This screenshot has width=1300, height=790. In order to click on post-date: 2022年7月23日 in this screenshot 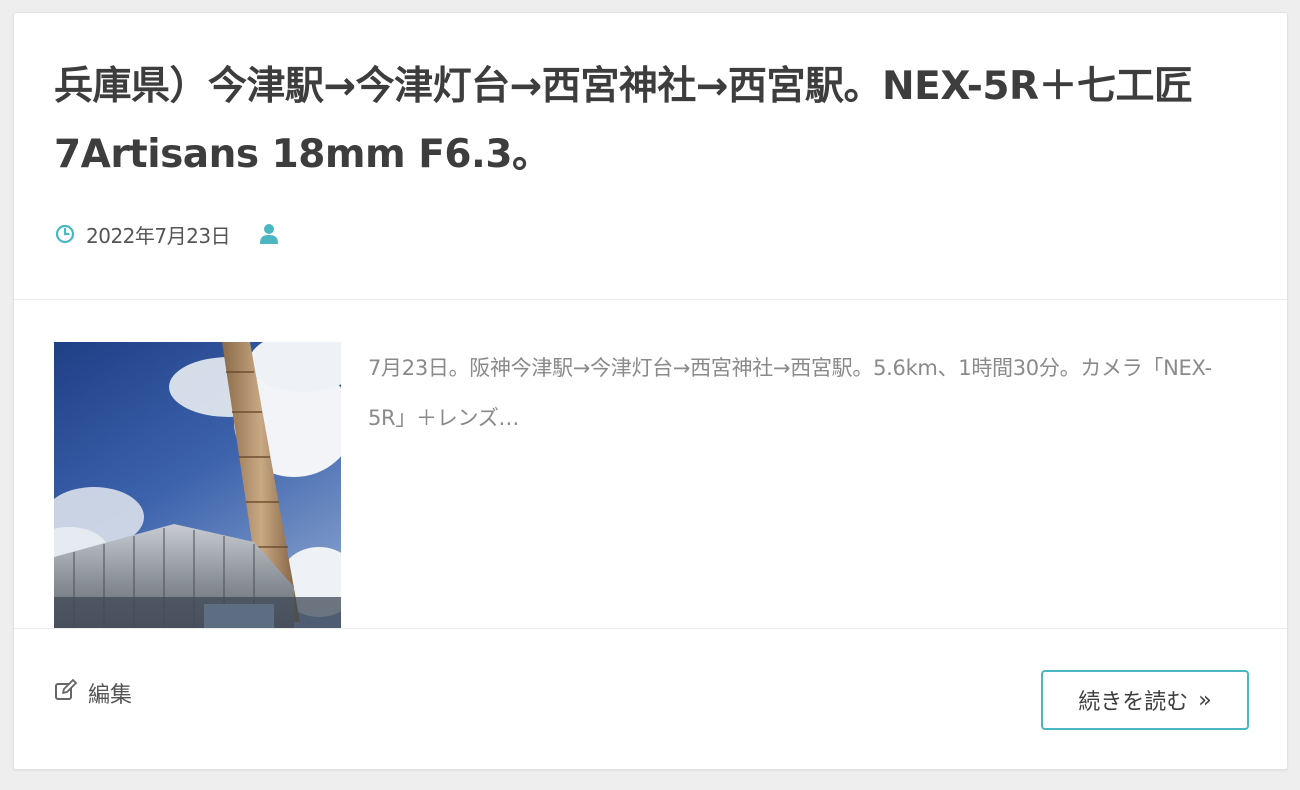, I will do `click(158, 234)`.